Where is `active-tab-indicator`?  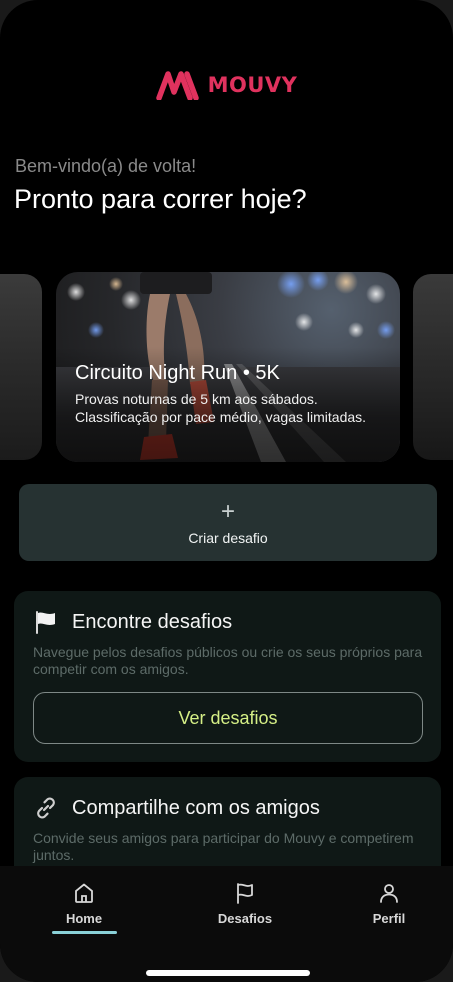
active-tab-indicator is located at coordinates (84, 932).